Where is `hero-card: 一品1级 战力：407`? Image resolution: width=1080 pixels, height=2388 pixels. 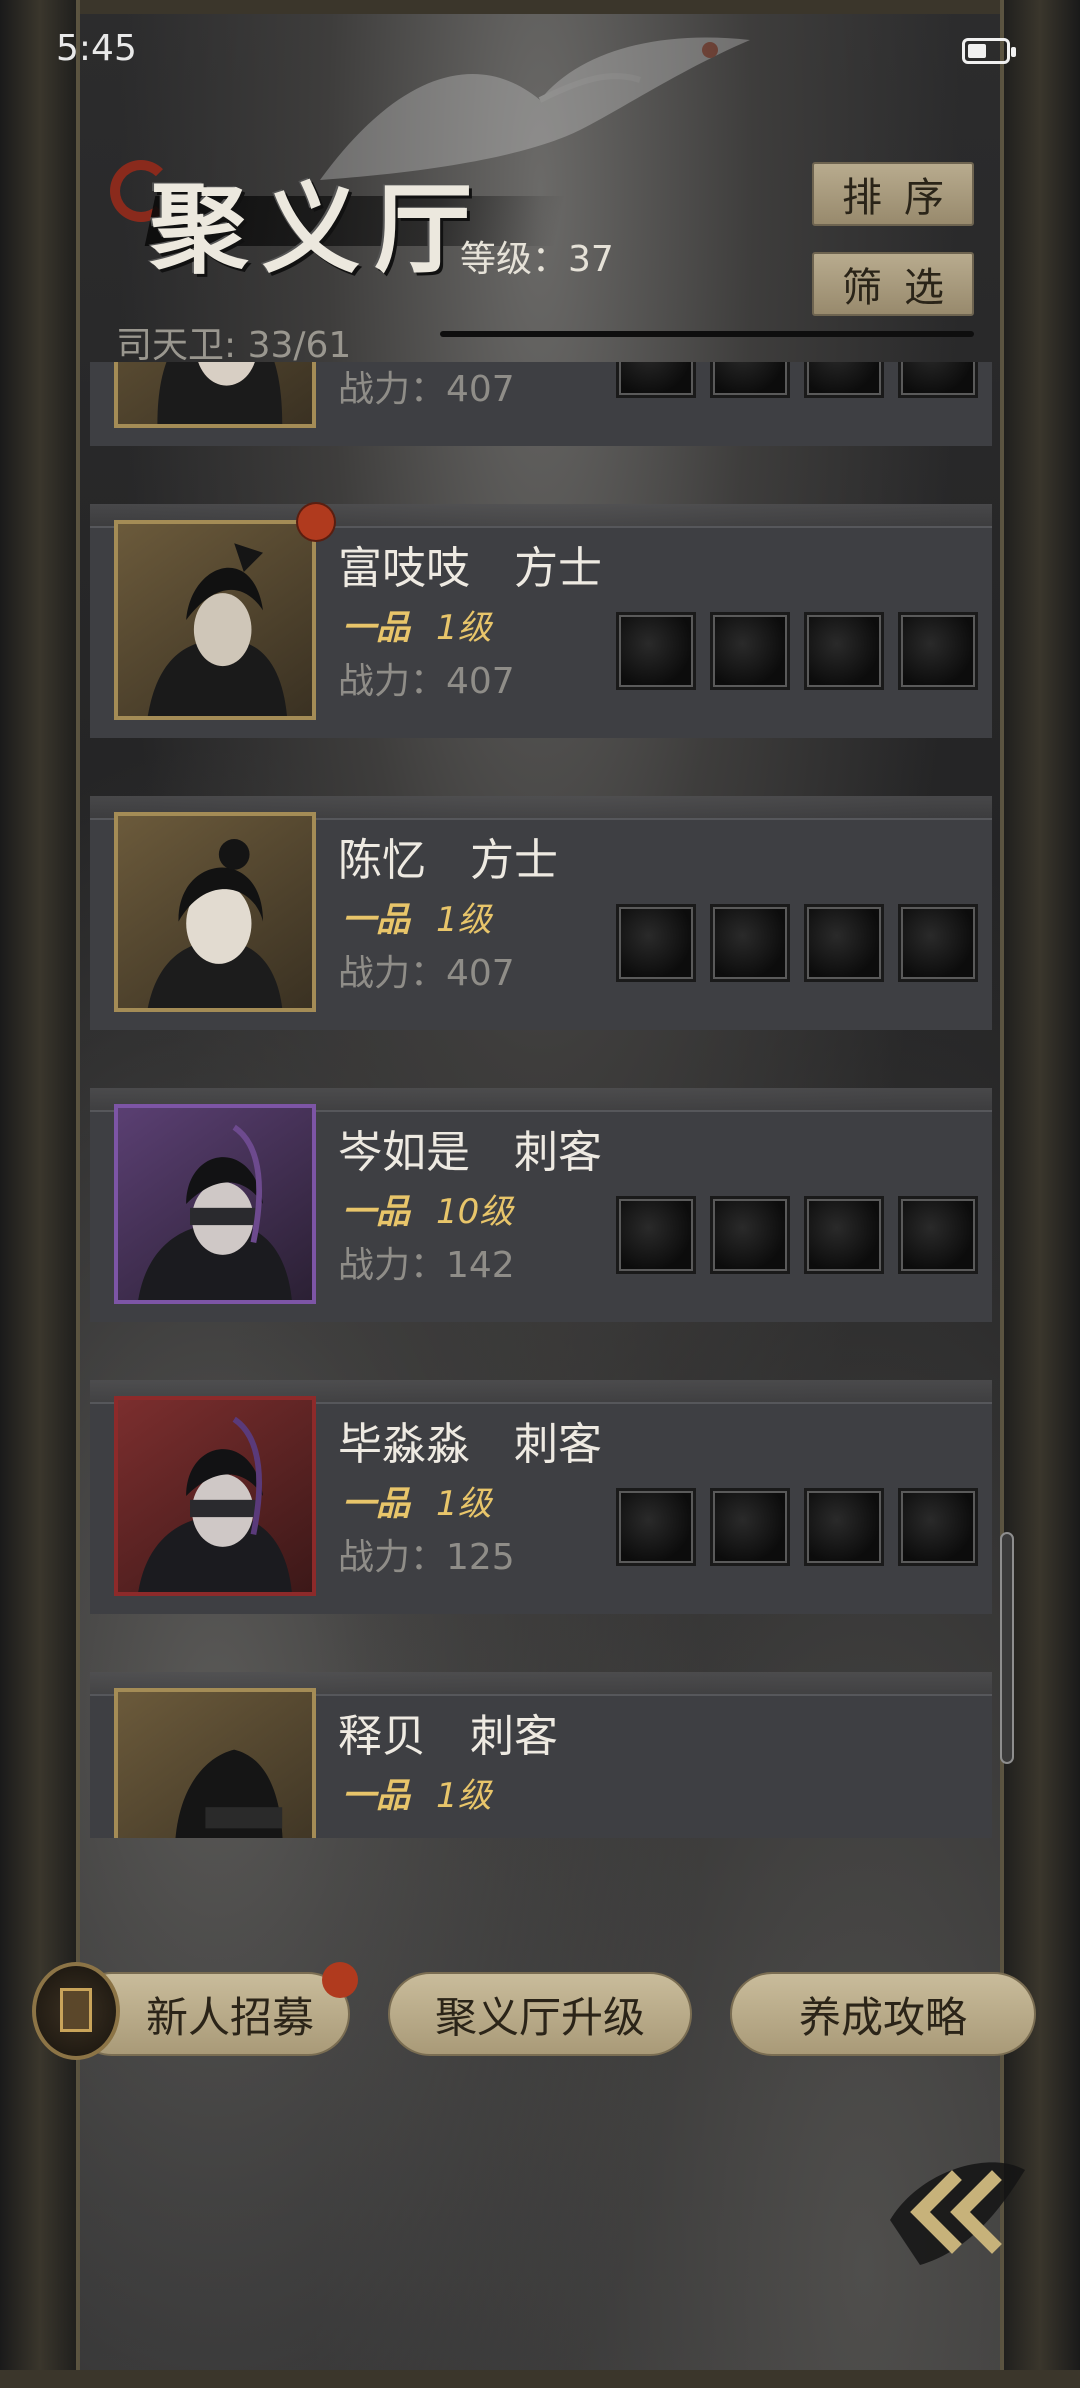 hero-card: 一品1级 战力：407 is located at coordinates (541, 404).